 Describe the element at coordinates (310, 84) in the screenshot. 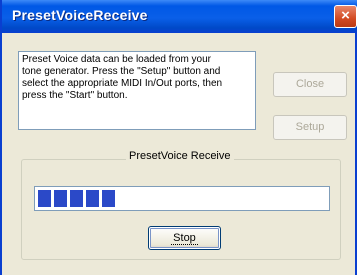

I see `close-button: Close` at that location.